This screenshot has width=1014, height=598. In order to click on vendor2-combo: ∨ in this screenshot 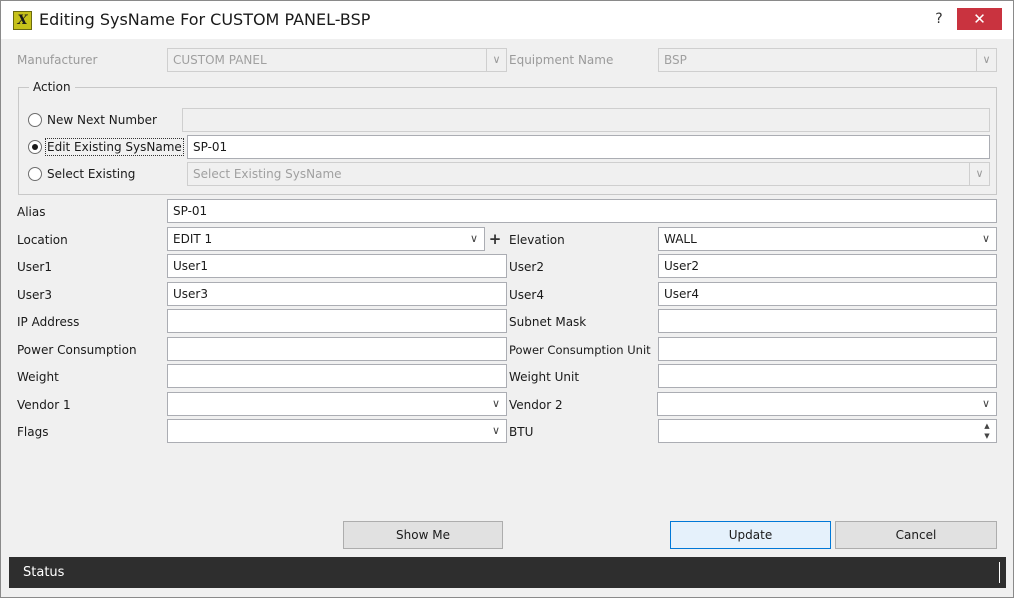, I will do `click(827, 404)`.